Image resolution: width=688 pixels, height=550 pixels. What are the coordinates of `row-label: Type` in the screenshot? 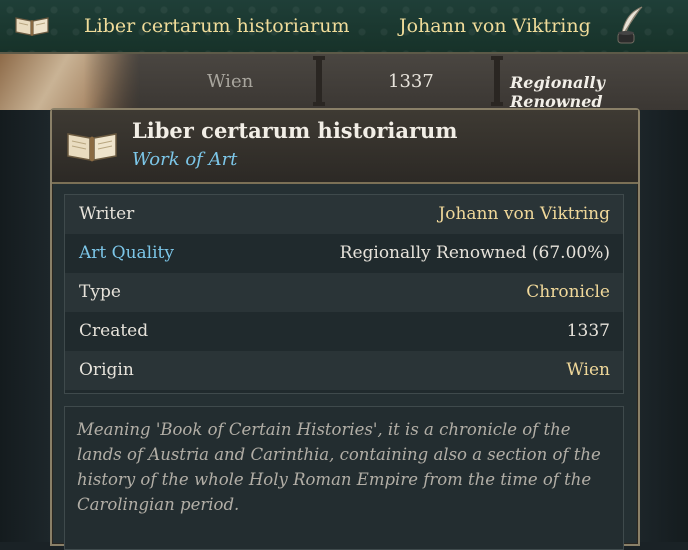 It's located at (100, 292).